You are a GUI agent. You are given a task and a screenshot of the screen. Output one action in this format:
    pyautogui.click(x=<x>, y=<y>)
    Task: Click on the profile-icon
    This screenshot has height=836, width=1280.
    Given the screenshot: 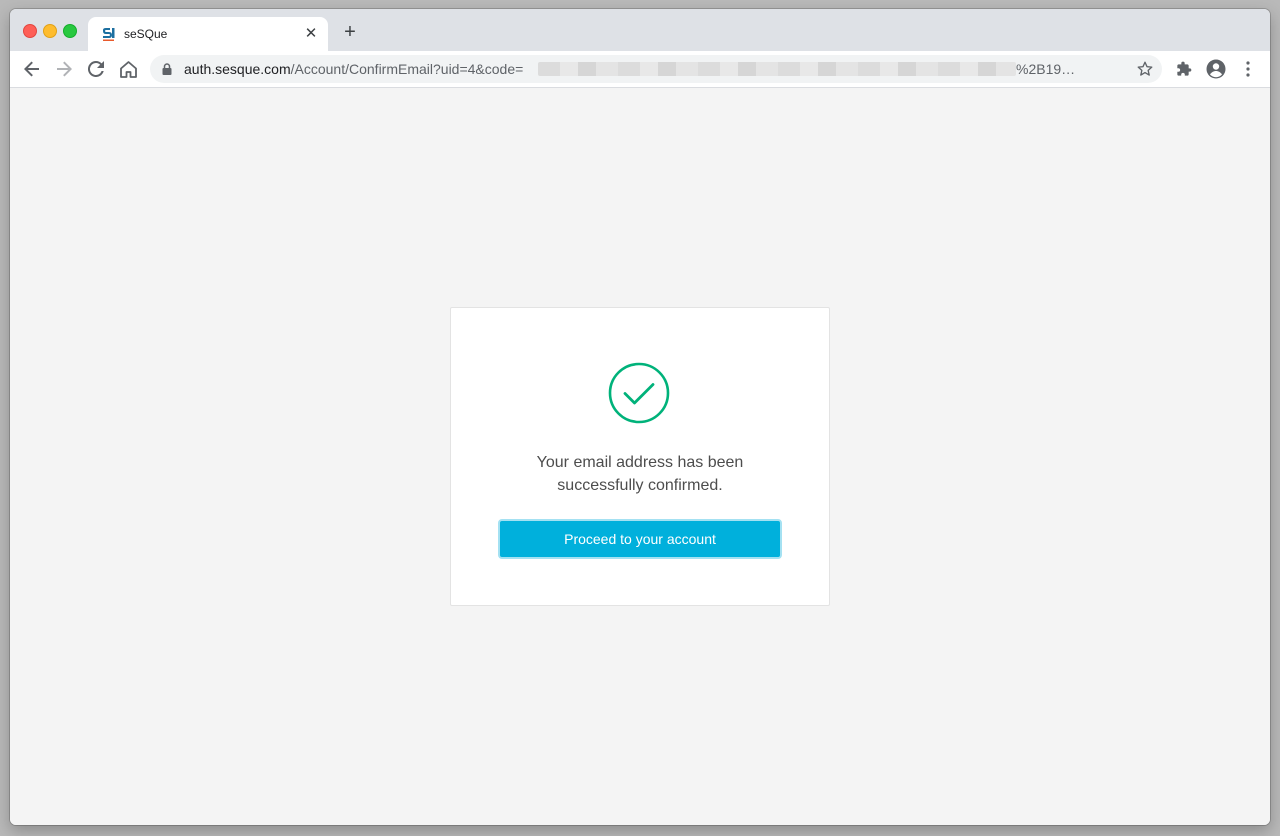 What is the action you would take?
    pyautogui.click(x=1216, y=69)
    